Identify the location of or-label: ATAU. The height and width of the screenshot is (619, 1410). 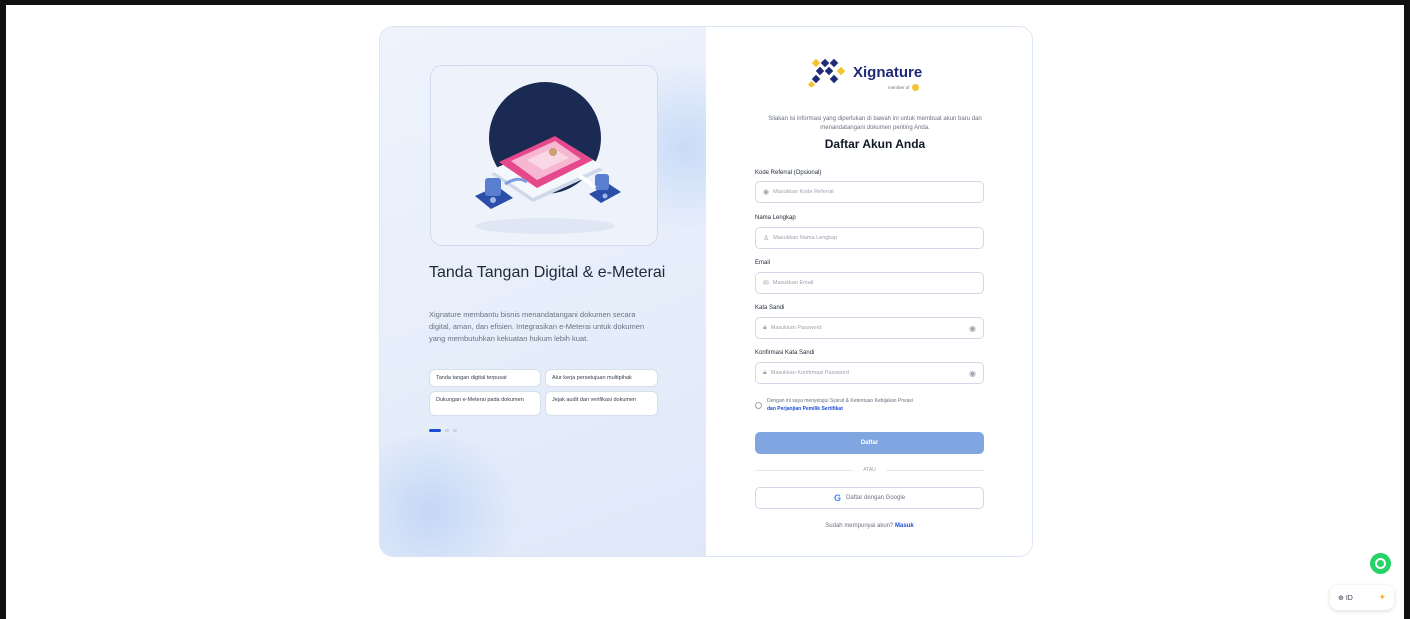
(869, 470).